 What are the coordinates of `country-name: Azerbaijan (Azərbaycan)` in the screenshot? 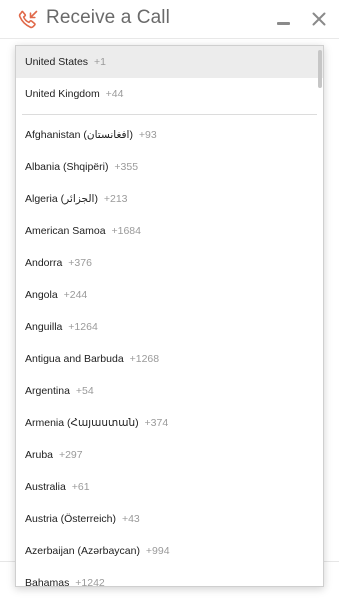 It's located at (82, 551).